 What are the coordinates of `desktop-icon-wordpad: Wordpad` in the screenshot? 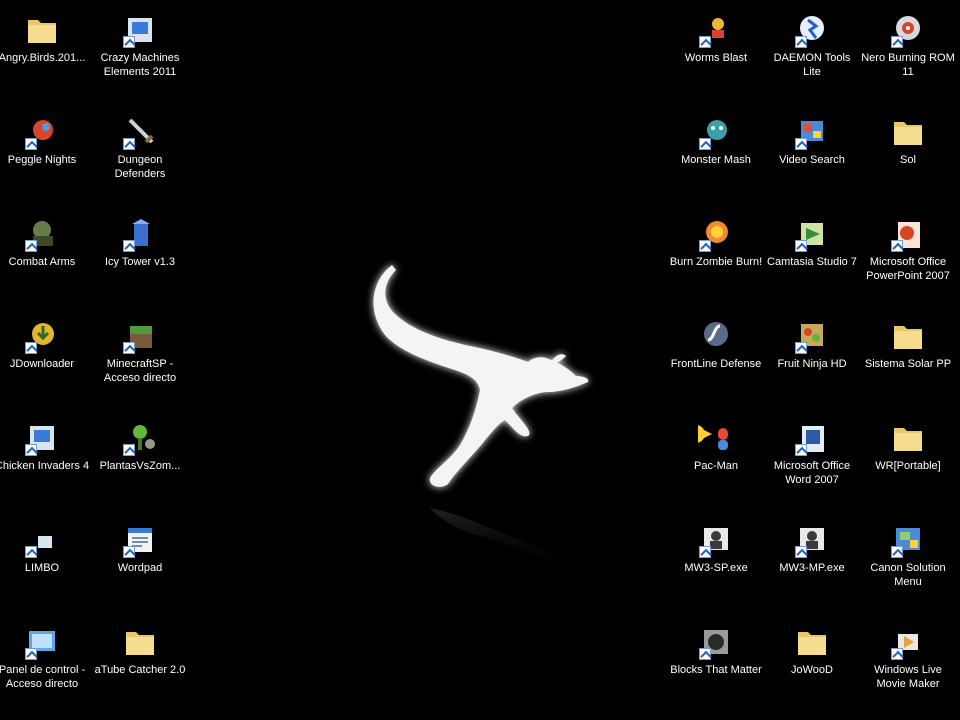 It's located at (140, 566).